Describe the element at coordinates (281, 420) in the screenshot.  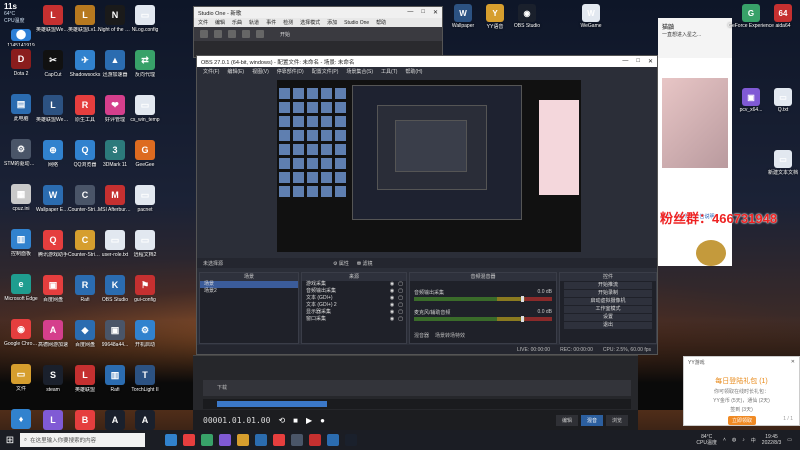
I see `loop-icon: ⟲` at that location.